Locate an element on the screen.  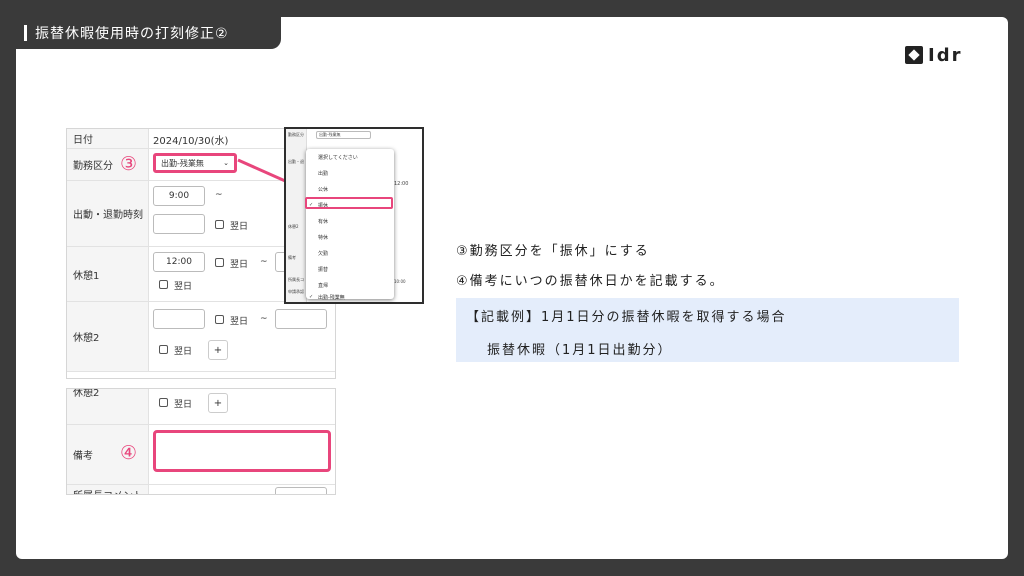
dropdown-select-header: 出勤-残業無 is located at coordinates (343, 135).